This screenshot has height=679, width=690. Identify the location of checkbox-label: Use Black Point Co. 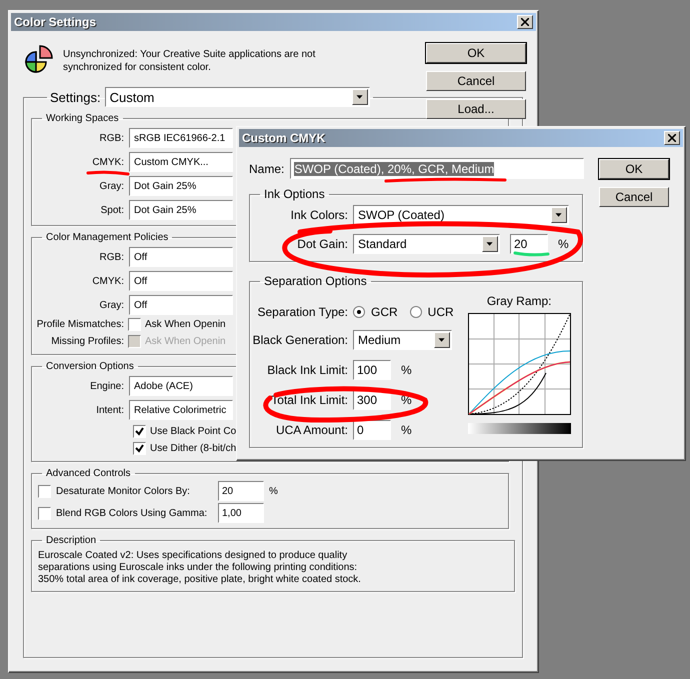
(193, 431).